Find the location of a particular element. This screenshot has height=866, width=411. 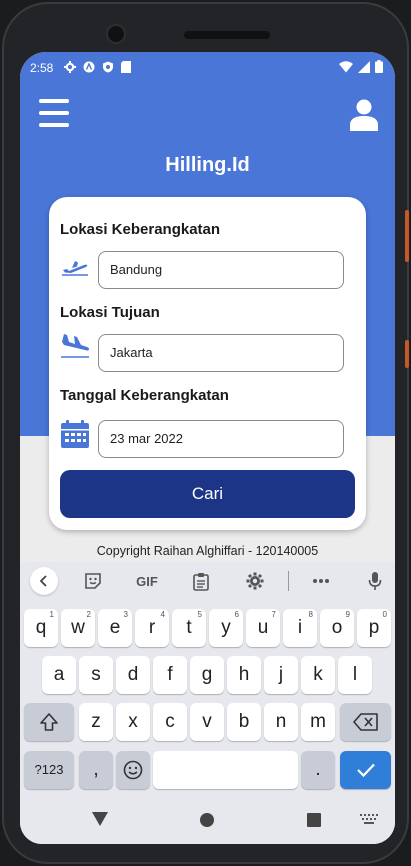

settings-icon is located at coordinates (70, 67).